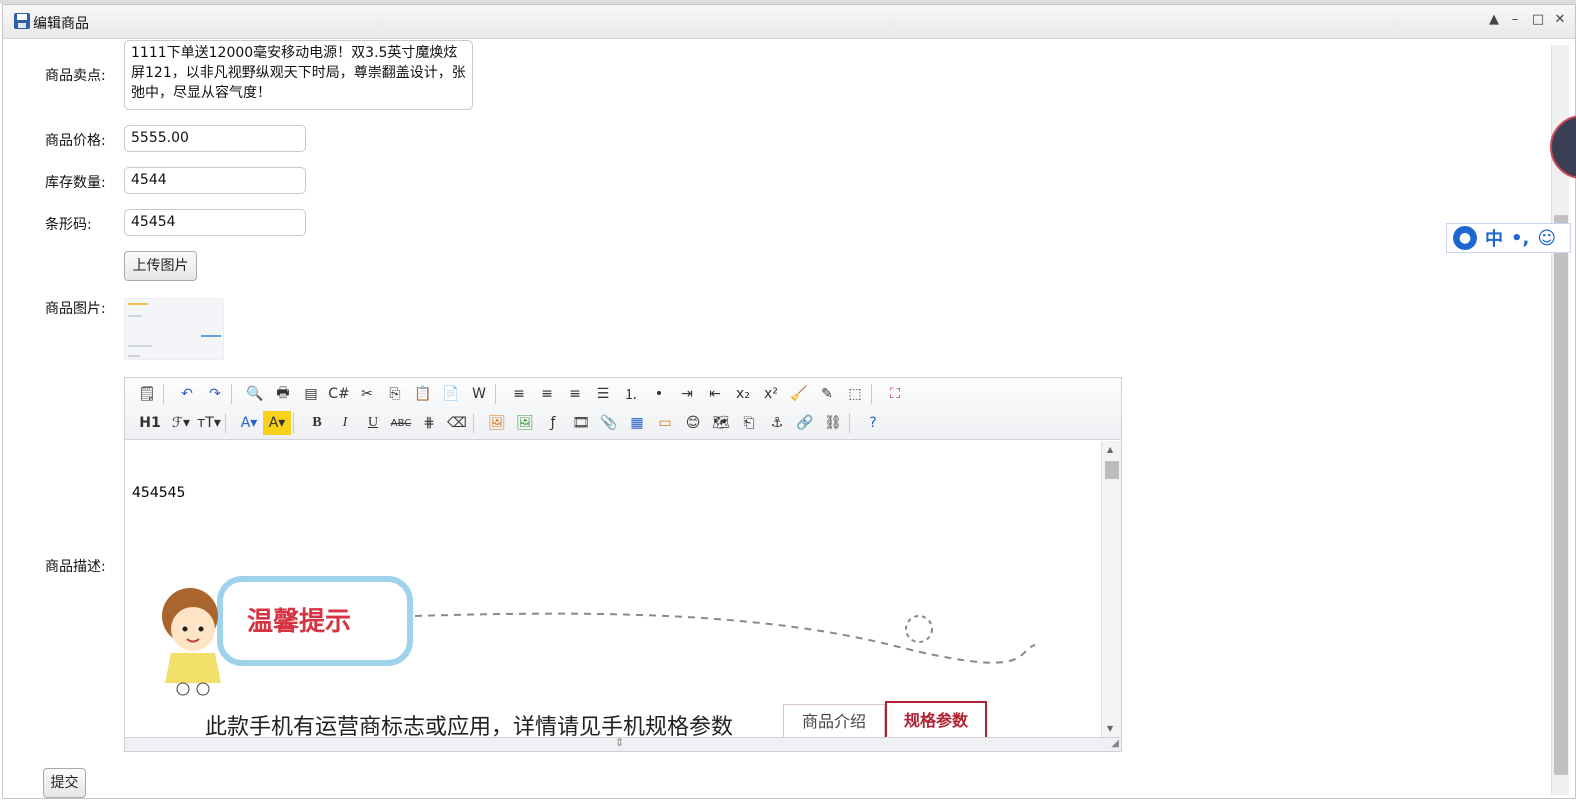 The image size is (1576, 800). What do you see at coordinates (581, 423) in the screenshot?
I see `media-icon: 🎞` at bounding box center [581, 423].